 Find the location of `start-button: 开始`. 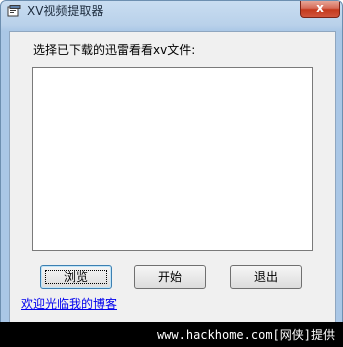

start-button: 开始 is located at coordinates (170, 277).